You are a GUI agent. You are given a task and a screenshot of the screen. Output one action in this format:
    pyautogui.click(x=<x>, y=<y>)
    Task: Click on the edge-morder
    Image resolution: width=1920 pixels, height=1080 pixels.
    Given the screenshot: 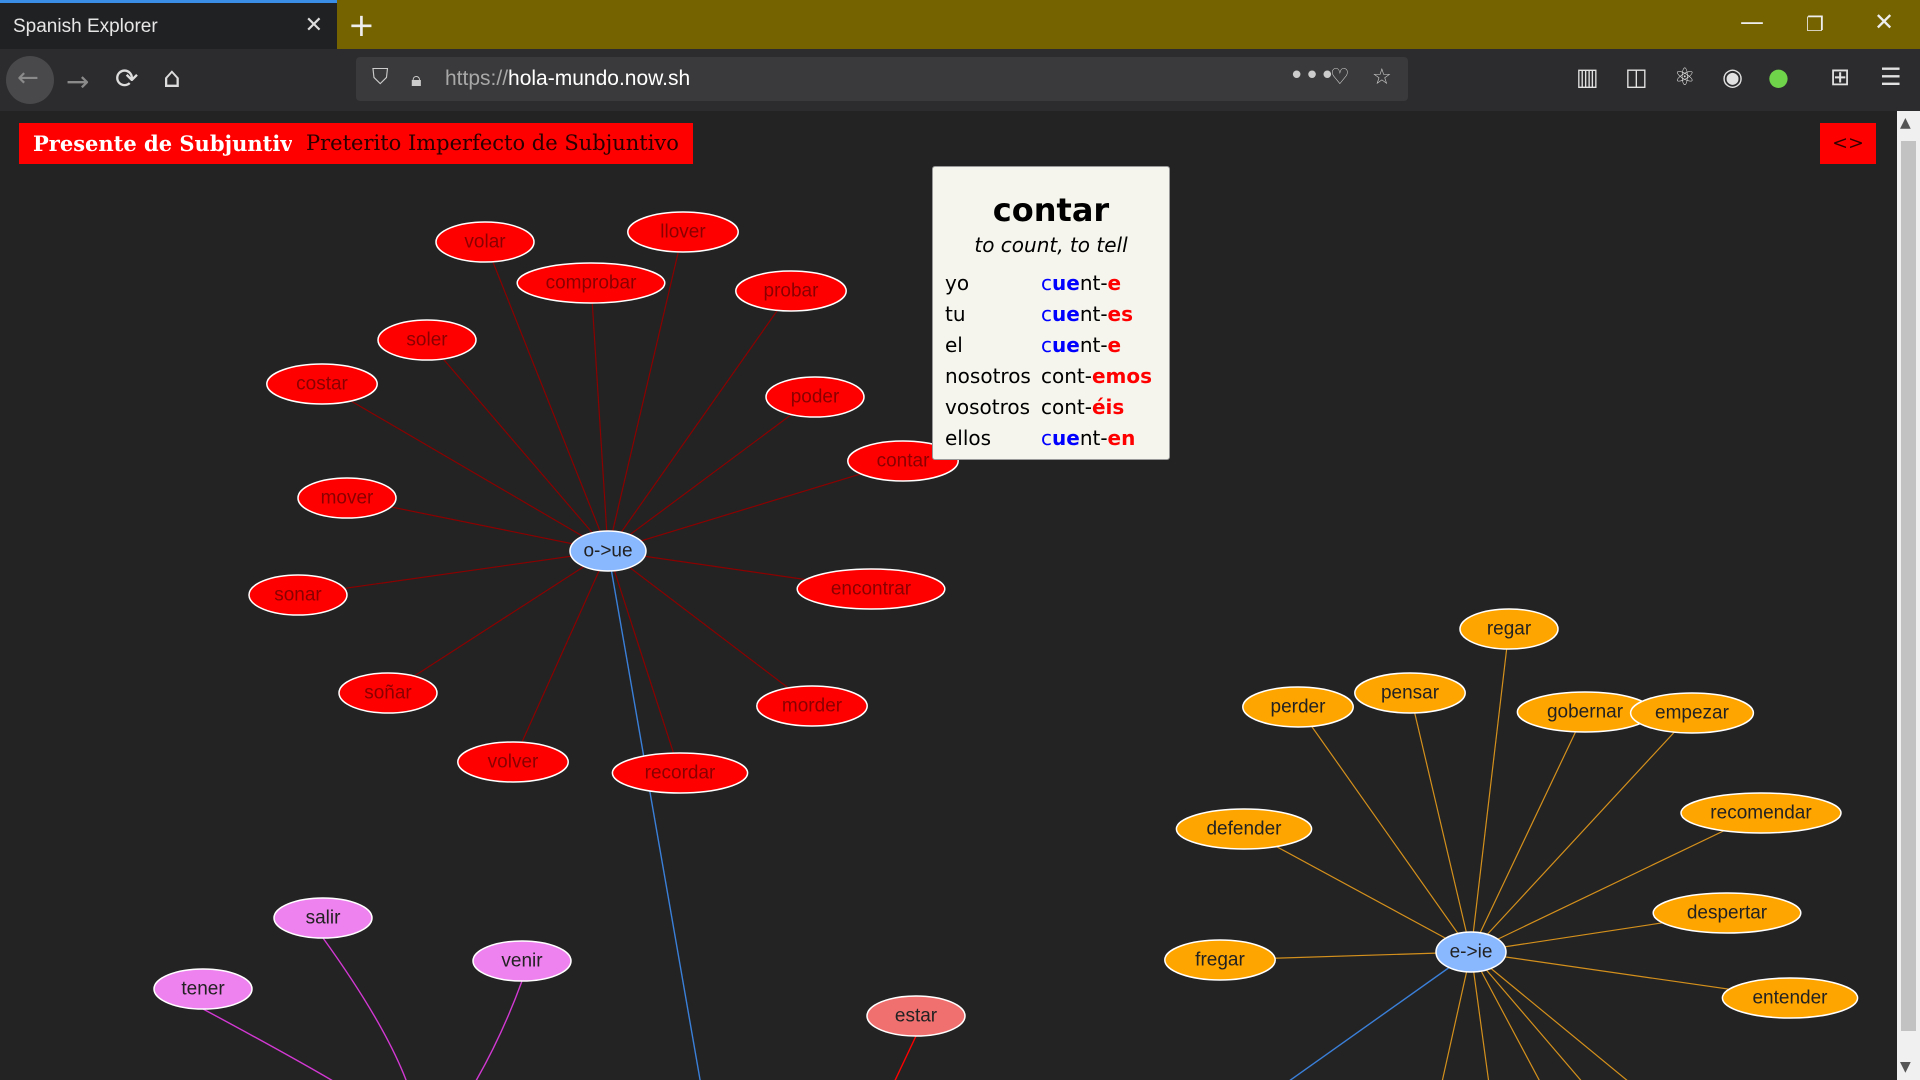 What is the action you would take?
    pyautogui.click(x=710, y=628)
    